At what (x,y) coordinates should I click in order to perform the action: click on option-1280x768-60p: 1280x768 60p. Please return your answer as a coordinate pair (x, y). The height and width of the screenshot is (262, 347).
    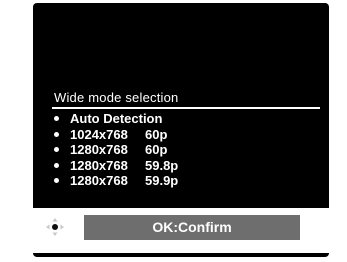
    Looking at the image, I should click on (116, 150).